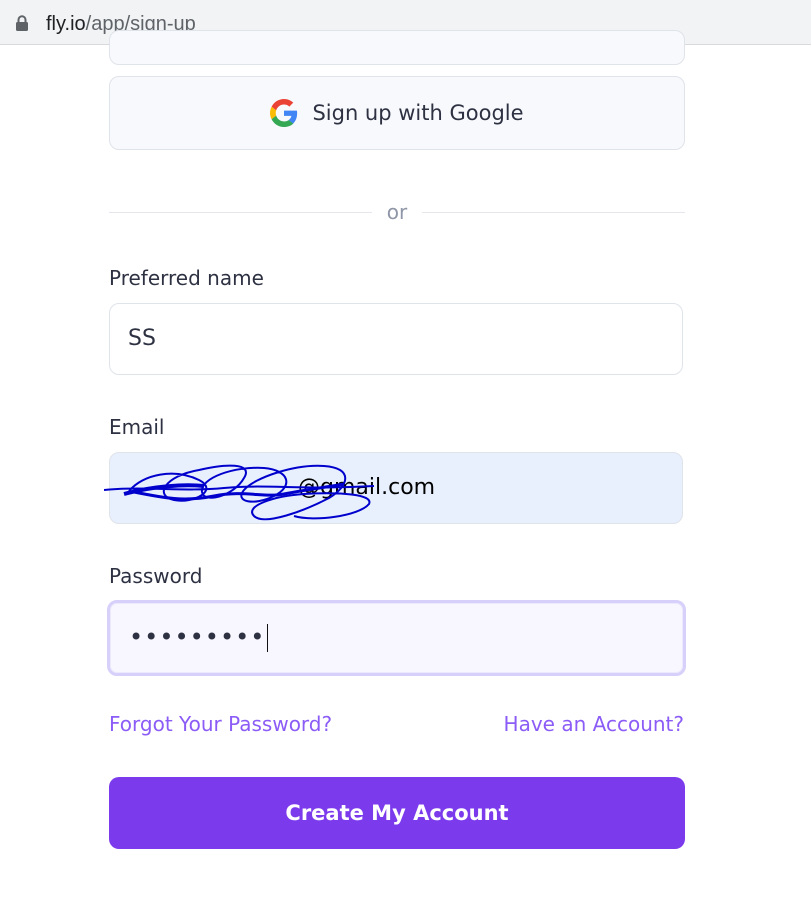  What do you see at coordinates (367, 487) in the screenshot?
I see `email-value: @gmail.com` at bounding box center [367, 487].